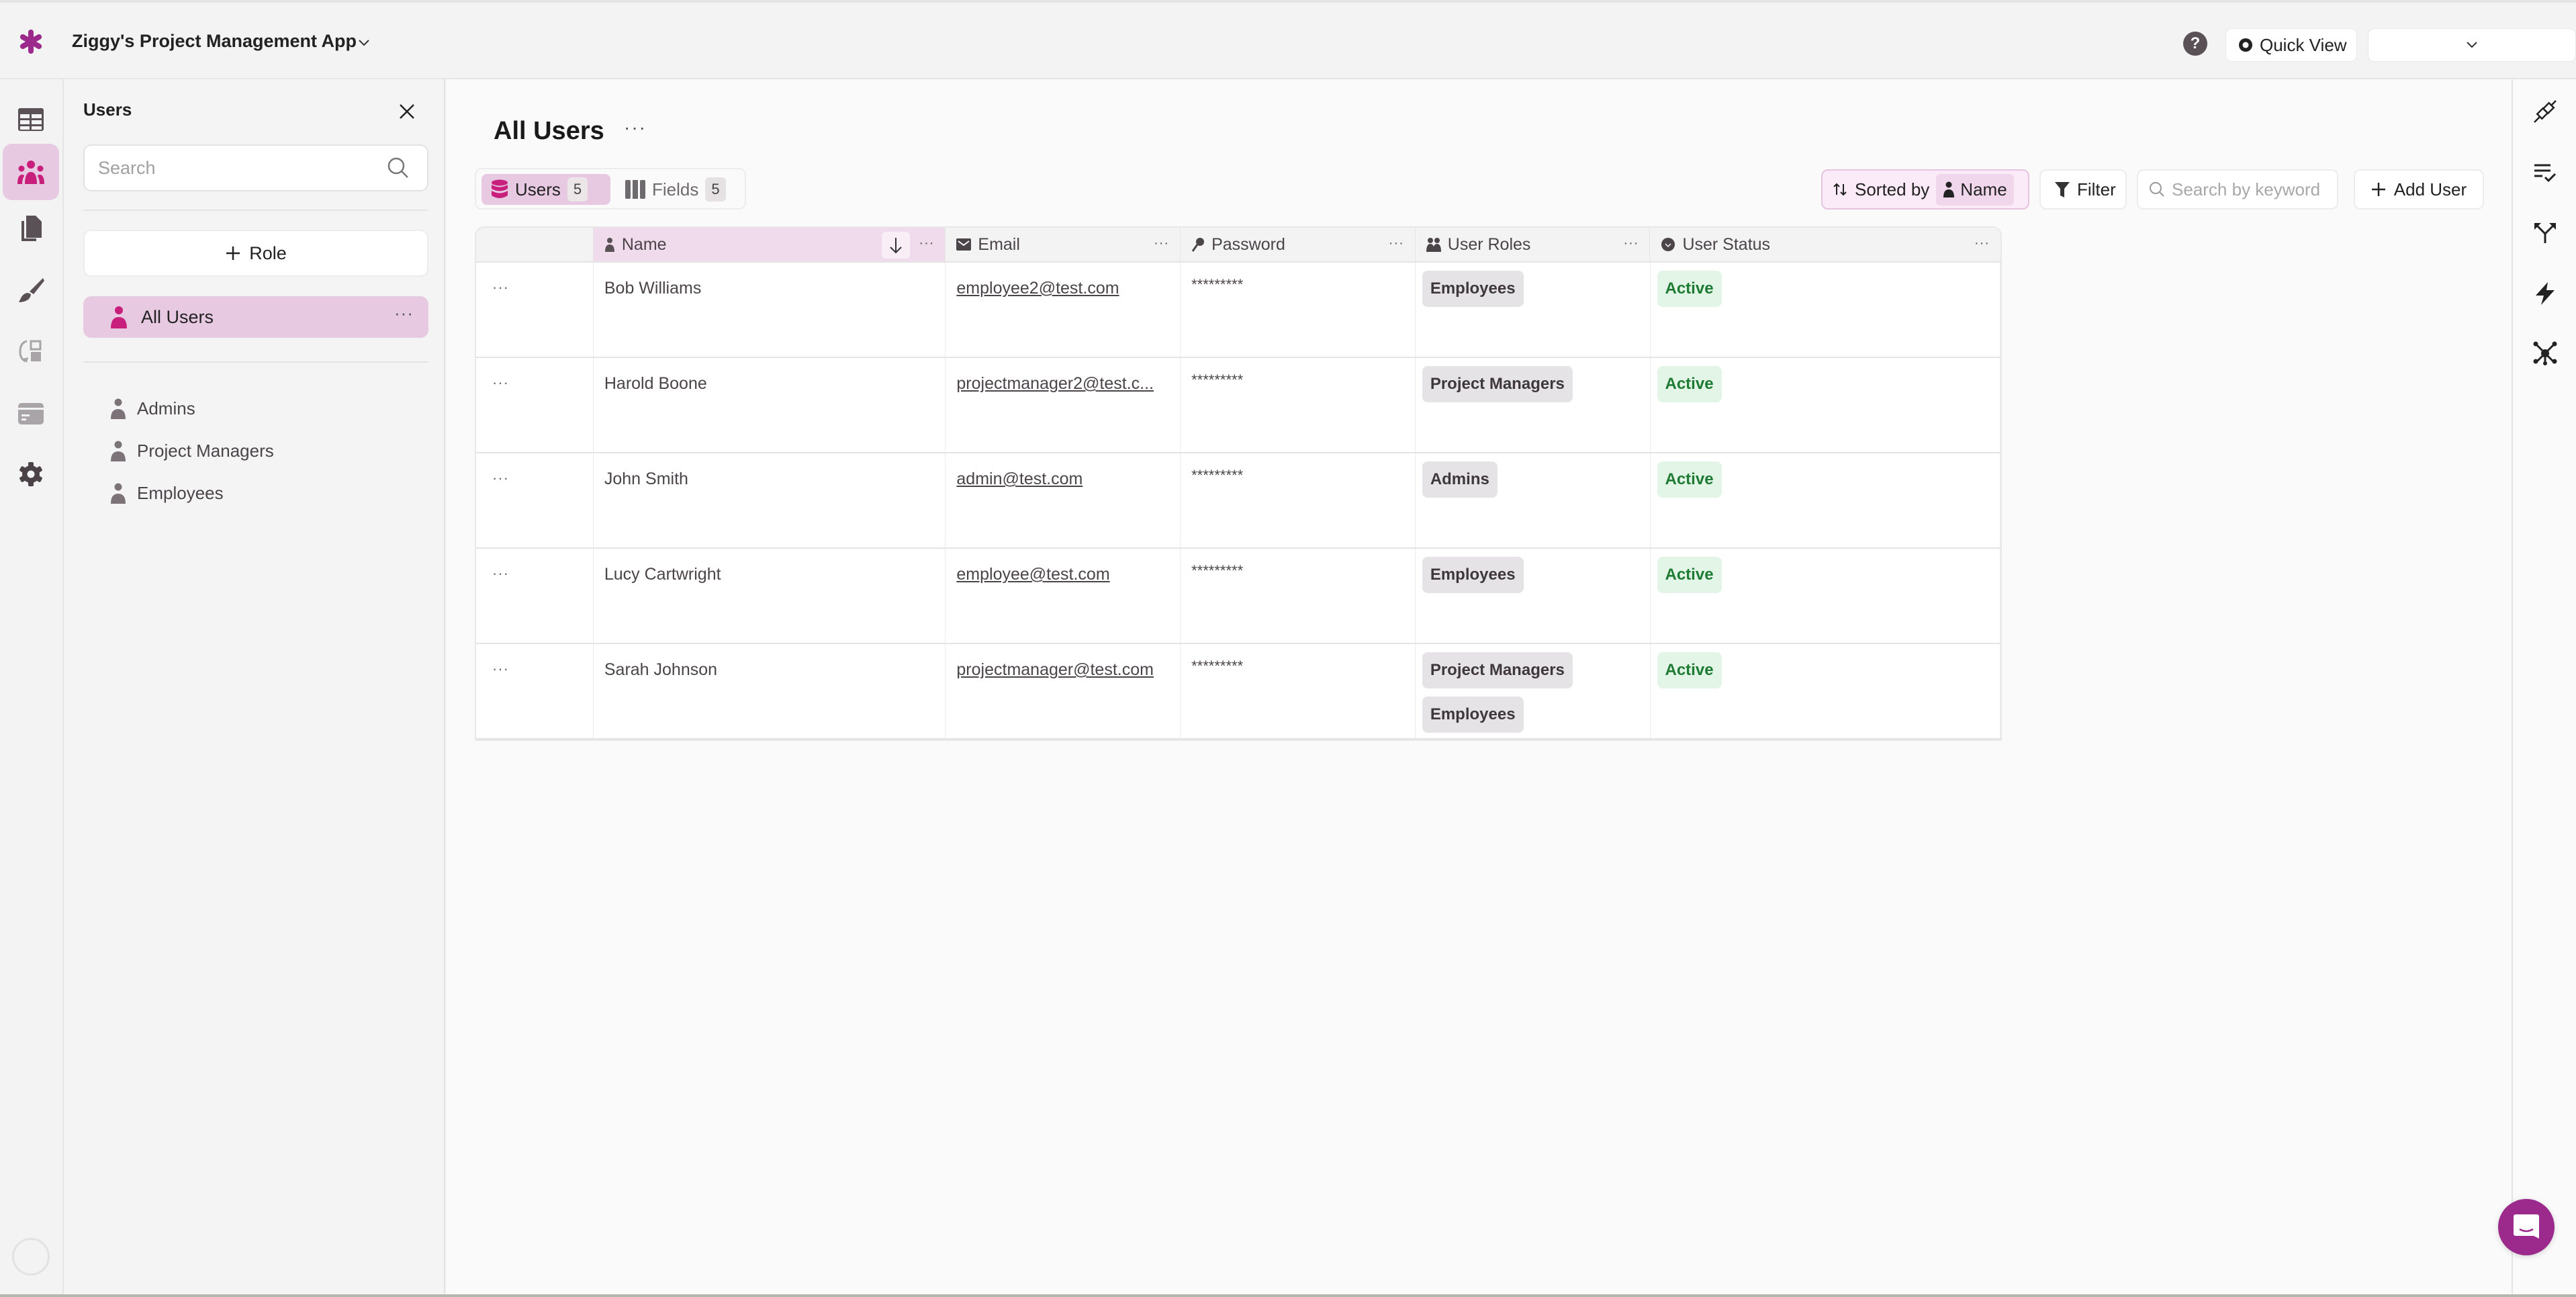 The height and width of the screenshot is (1297, 2576). Describe the element at coordinates (2291, 45) in the screenshot. I see `quick-view-button: Quick View` at that location.